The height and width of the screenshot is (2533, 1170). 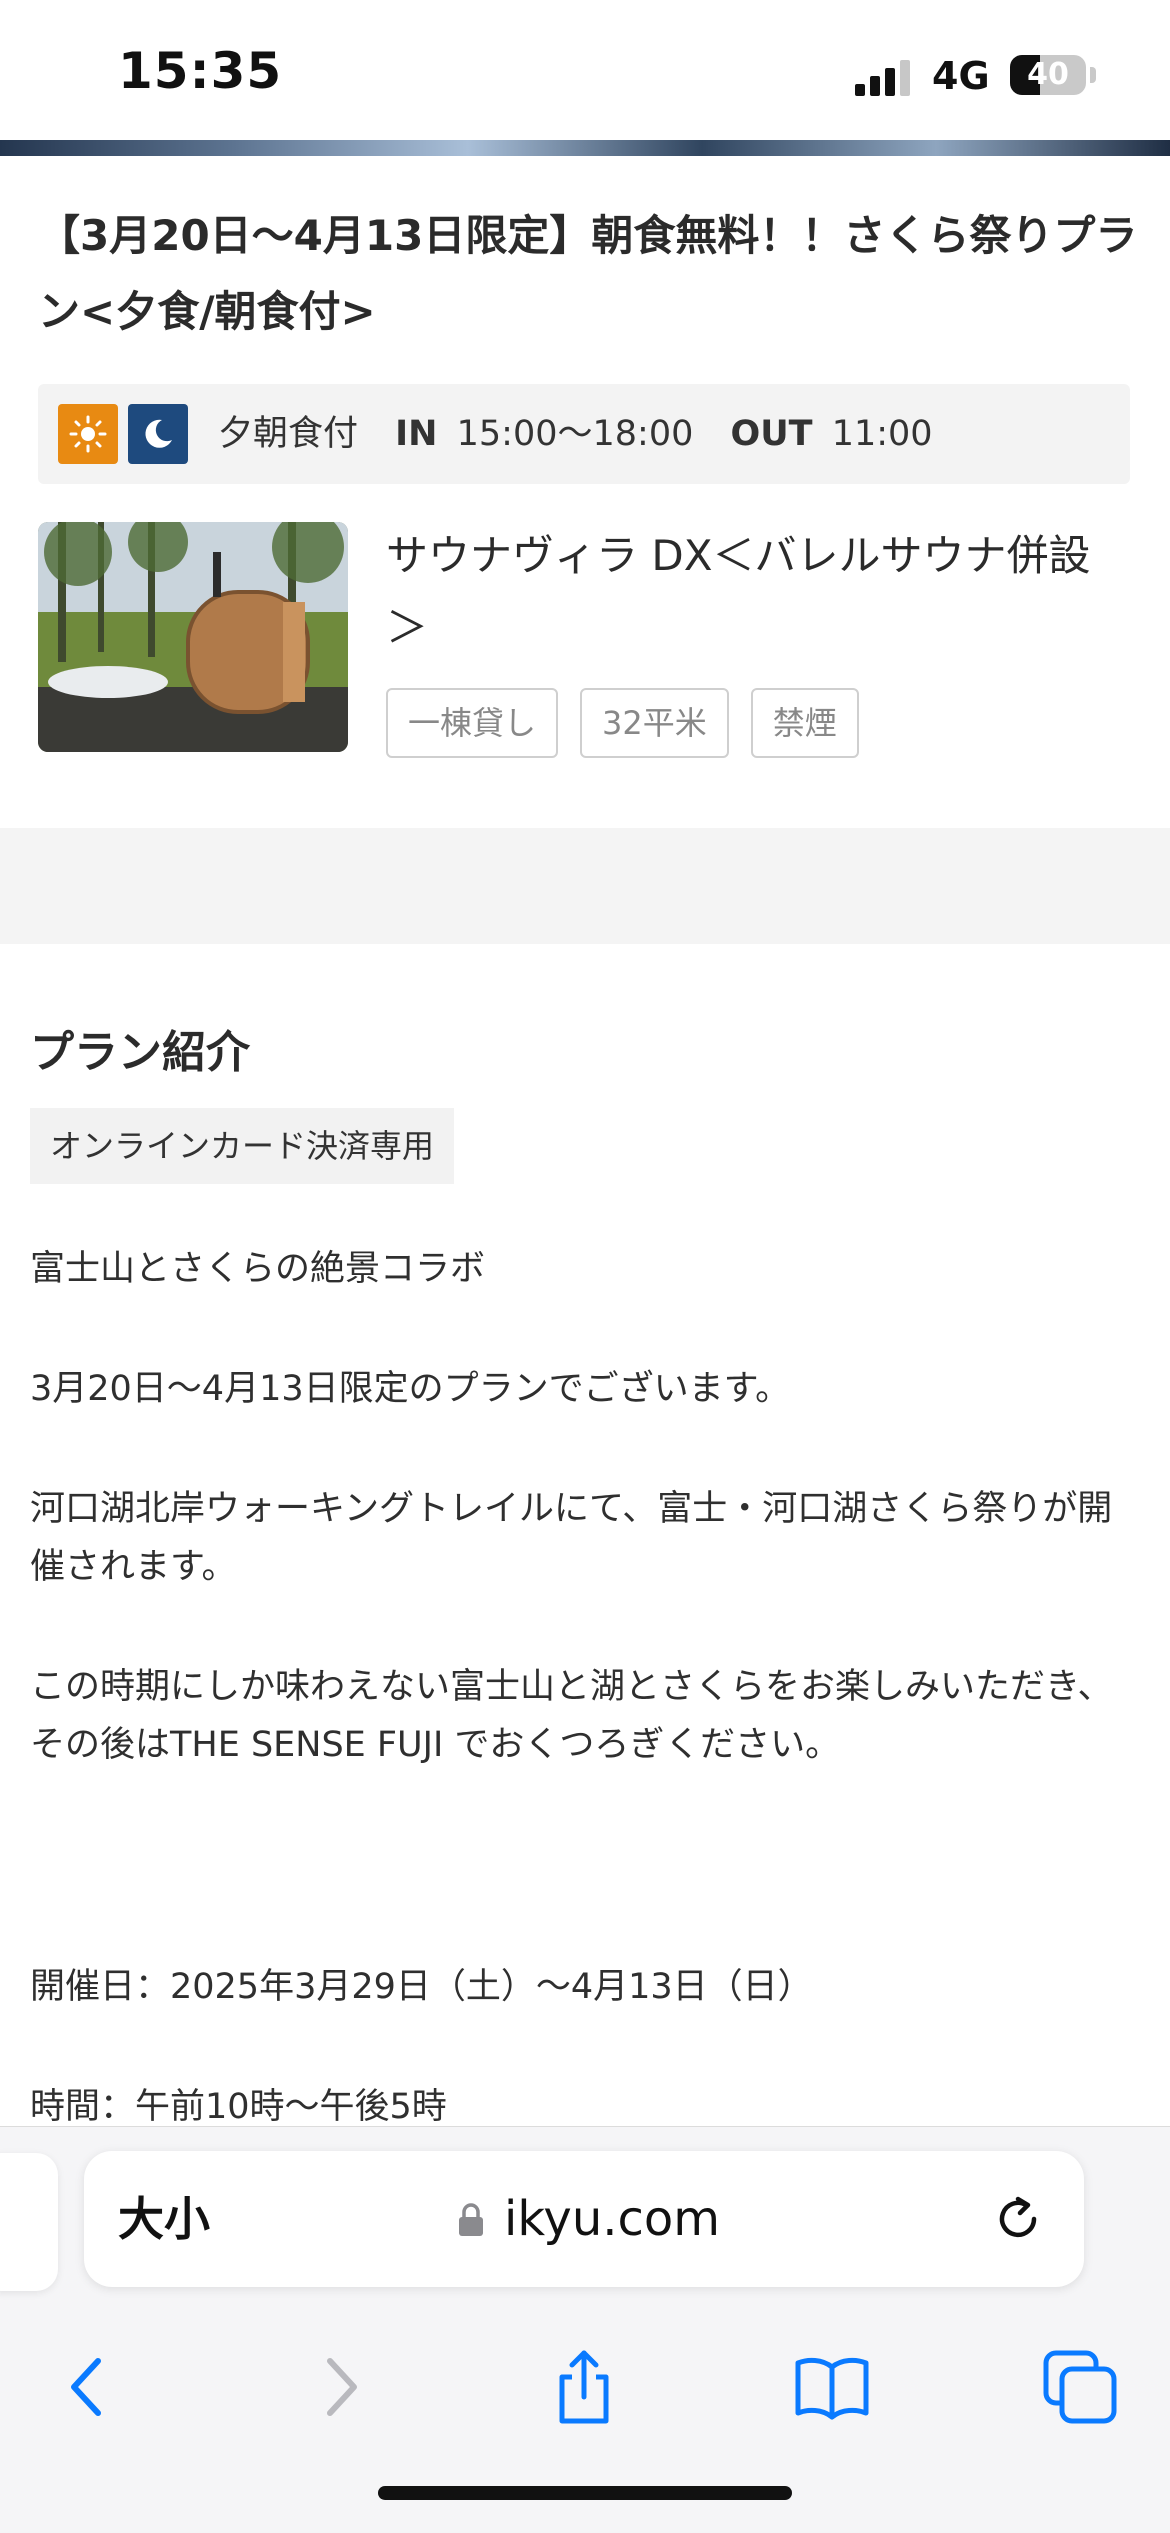 What do you see at coordinates (585, 2493) in the screenshot?
I see `home-indicator` at bounding box center [585, 2493].